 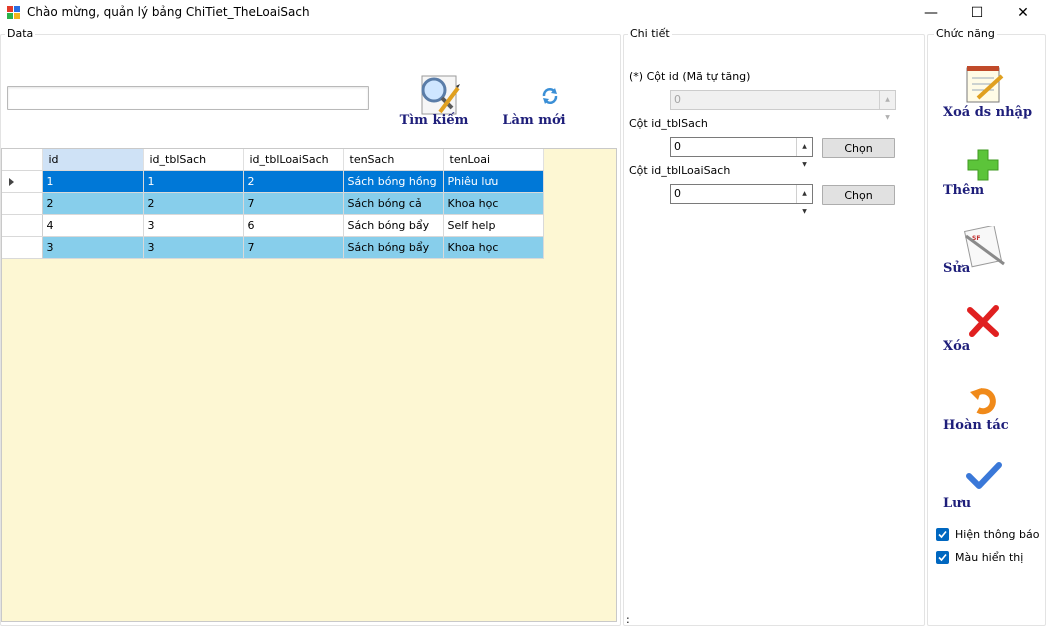 I want to click on search-button: Tìm kiếm, so click(x=434, y=99).